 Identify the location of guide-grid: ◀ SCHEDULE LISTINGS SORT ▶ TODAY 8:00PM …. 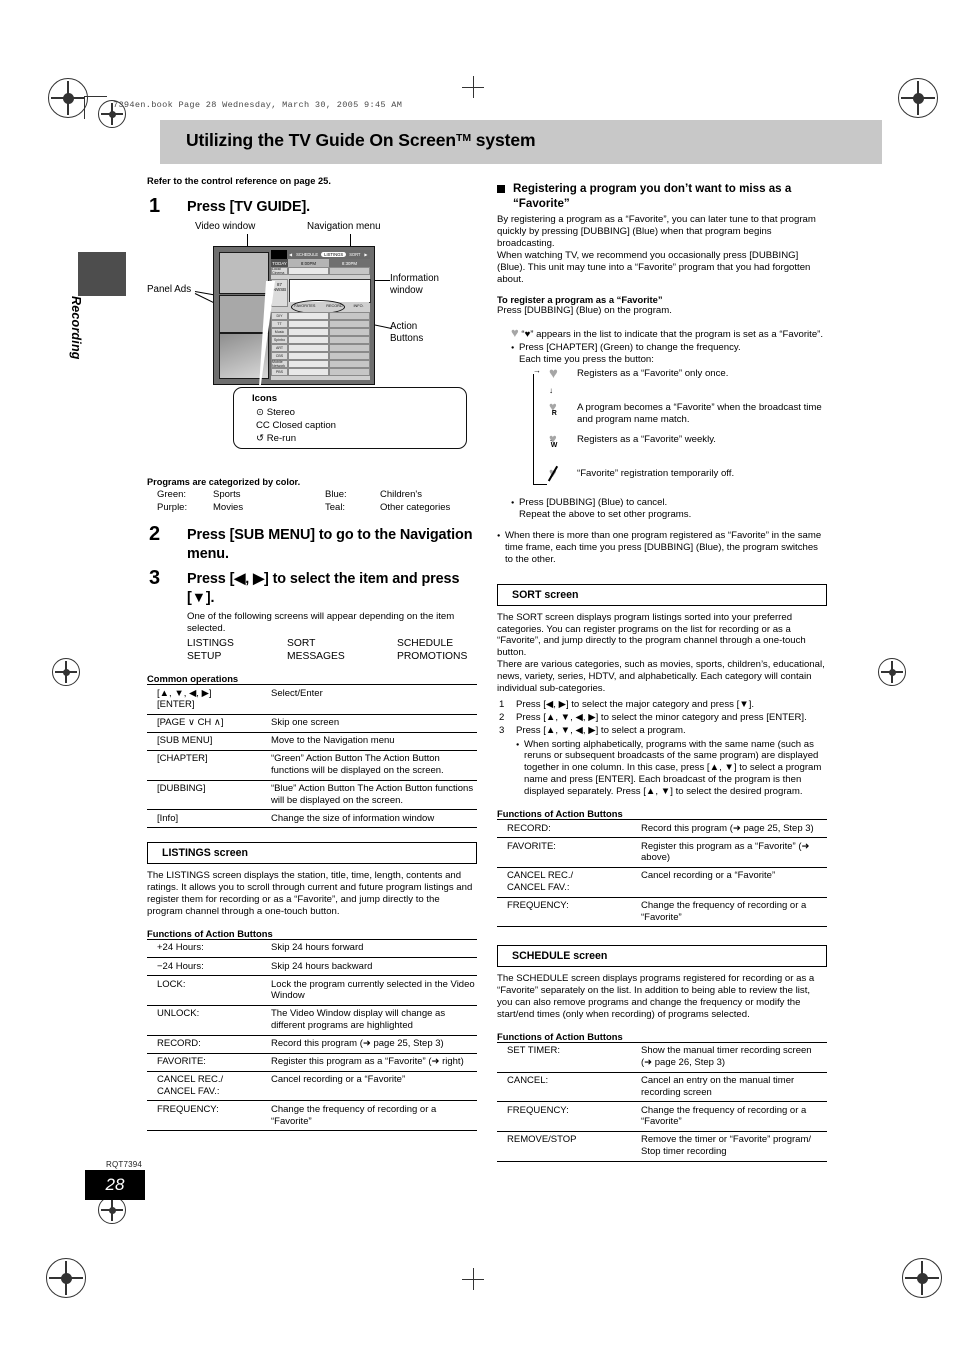
(321, 315).